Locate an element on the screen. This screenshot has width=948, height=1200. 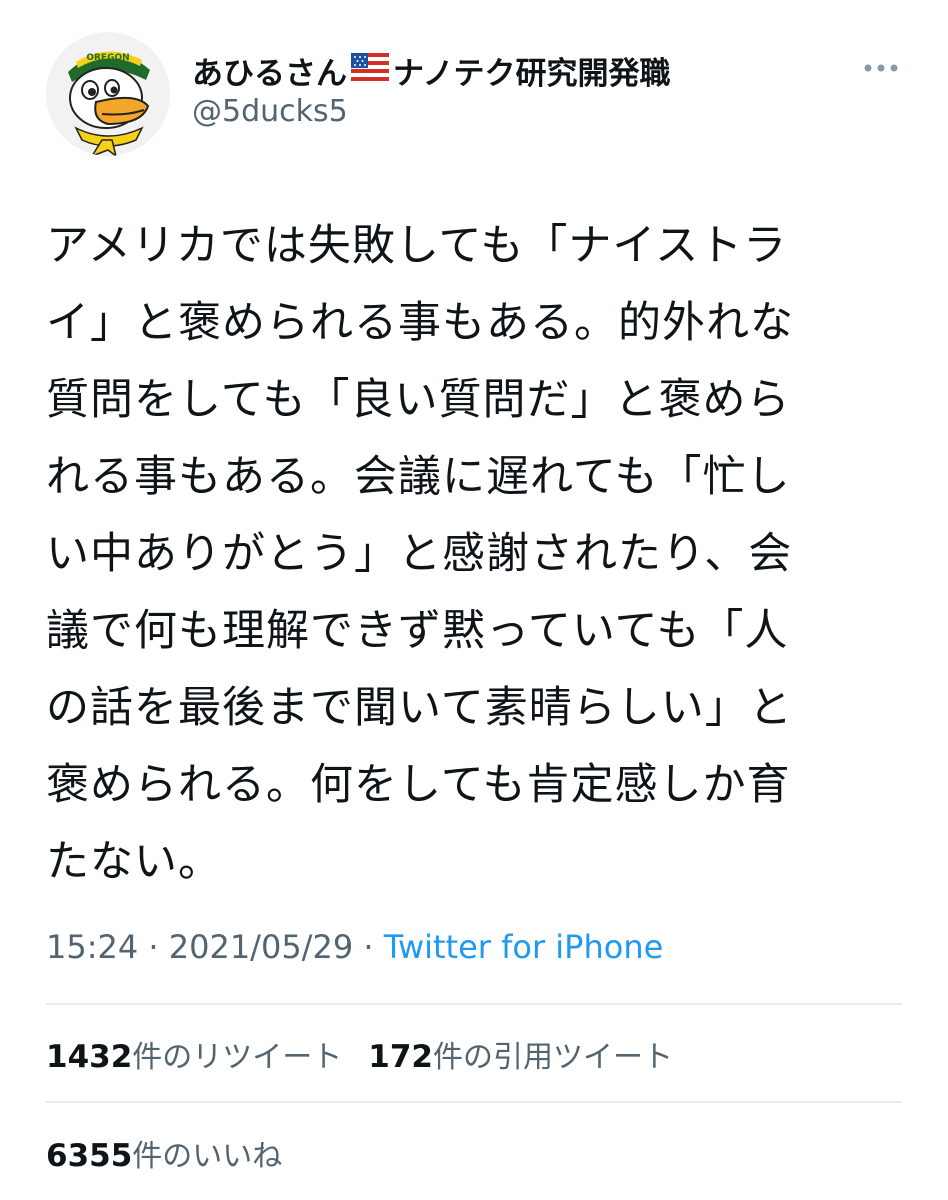
quotes-label: 件の引用ツイート is located at coordinates (553, 1057).